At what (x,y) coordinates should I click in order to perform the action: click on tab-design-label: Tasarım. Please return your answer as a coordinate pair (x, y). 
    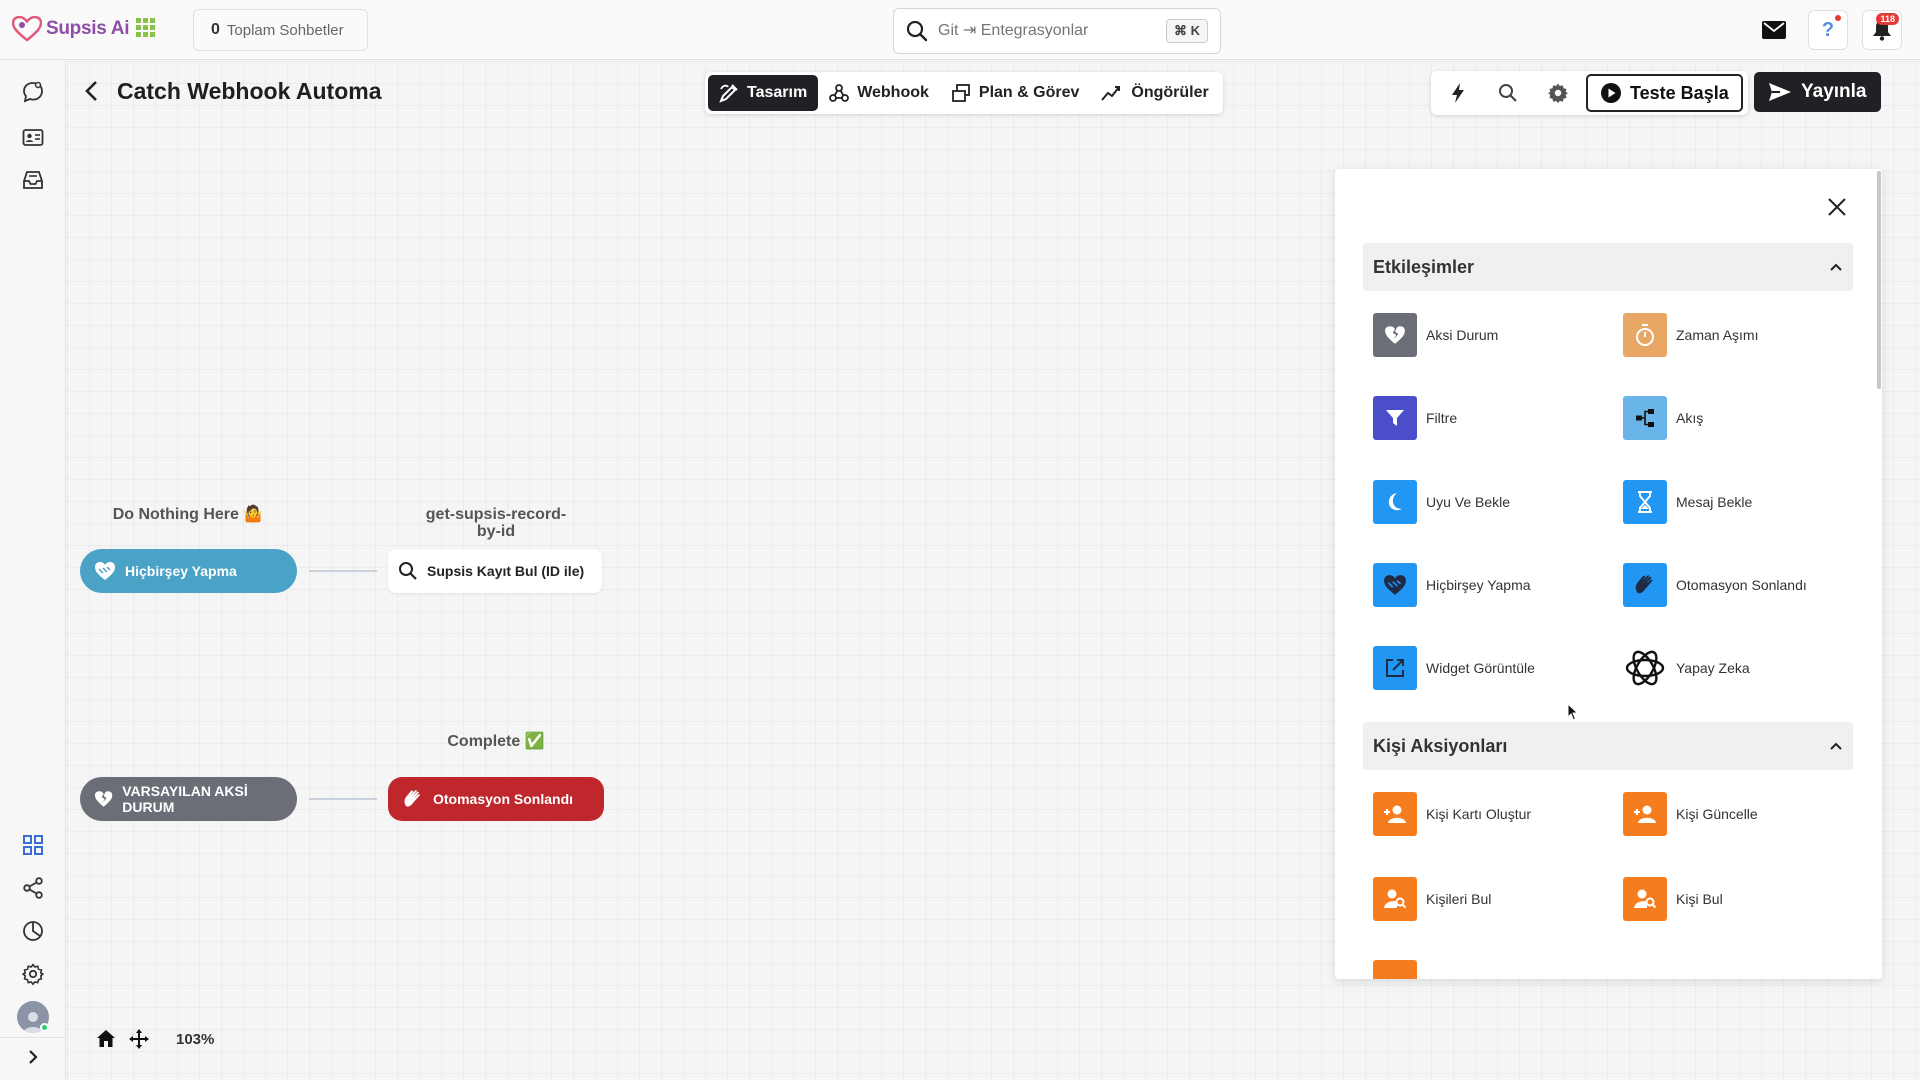
    Looking at the image, I should click on (777, 92).